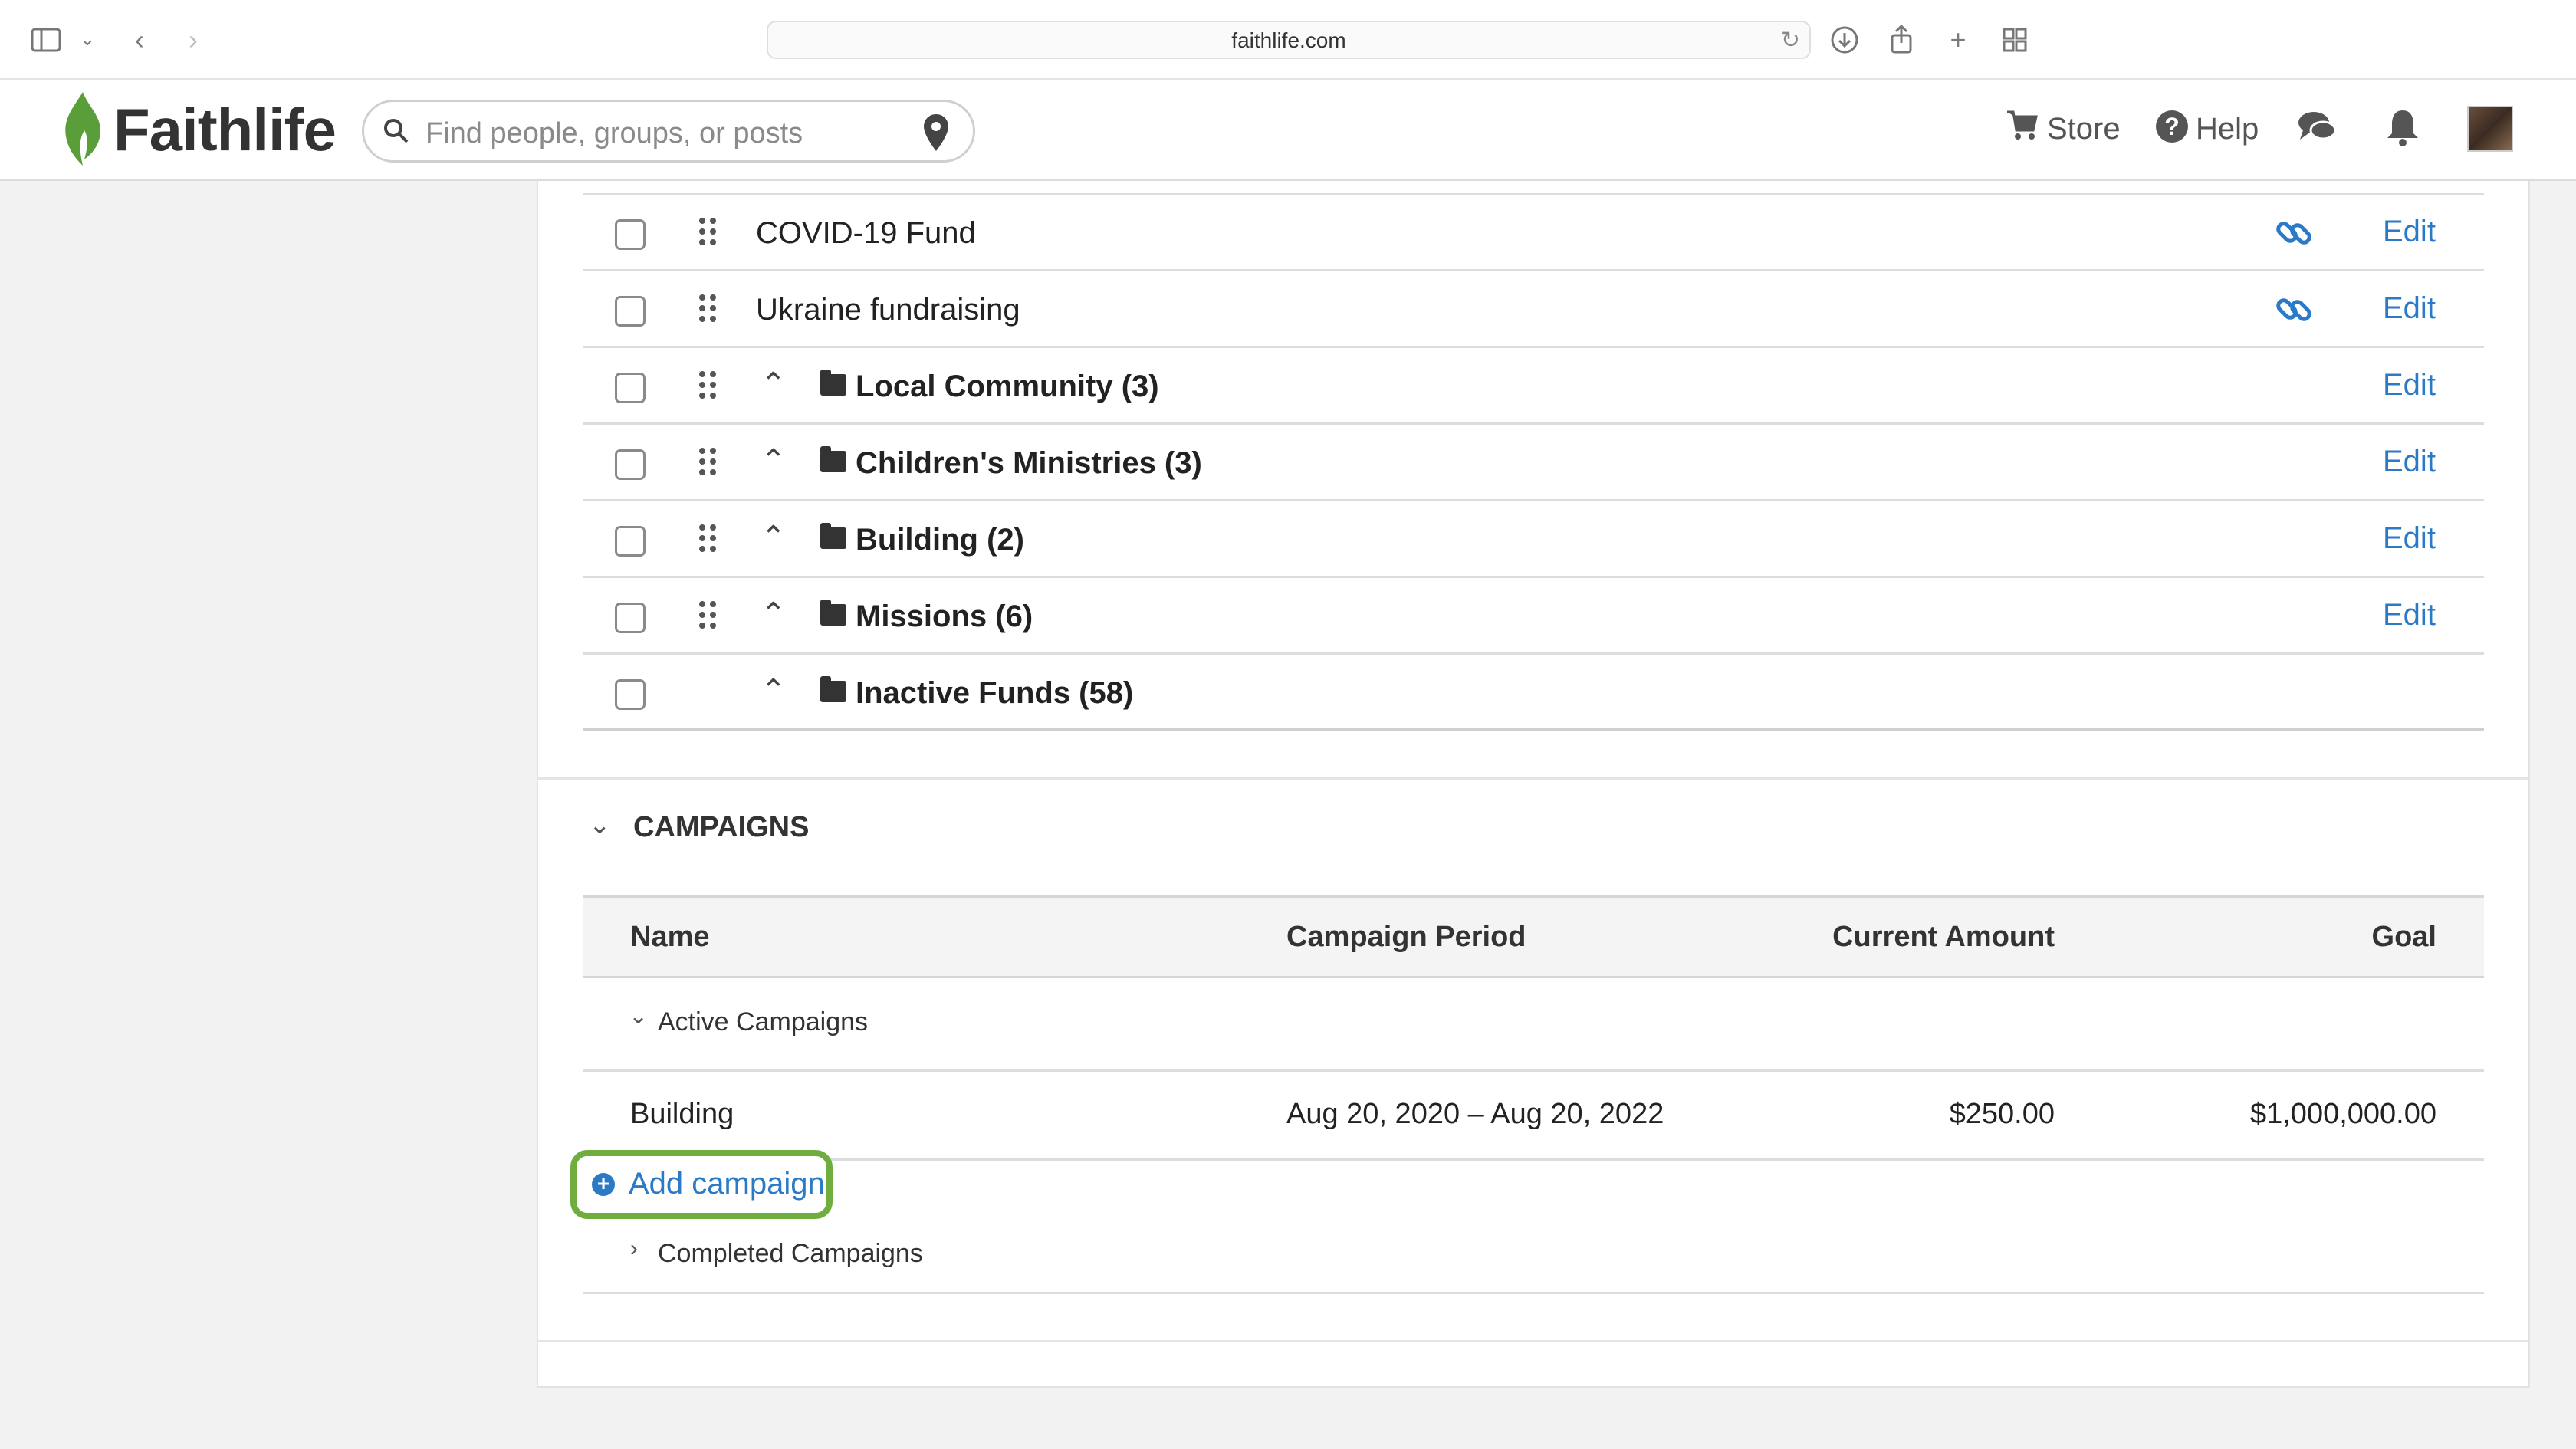 This screenshot has height=1449, width=2576. Describe the element at coordinates (1958, 40) in the screenshot. I see `new-tab-icon: +` at that location.